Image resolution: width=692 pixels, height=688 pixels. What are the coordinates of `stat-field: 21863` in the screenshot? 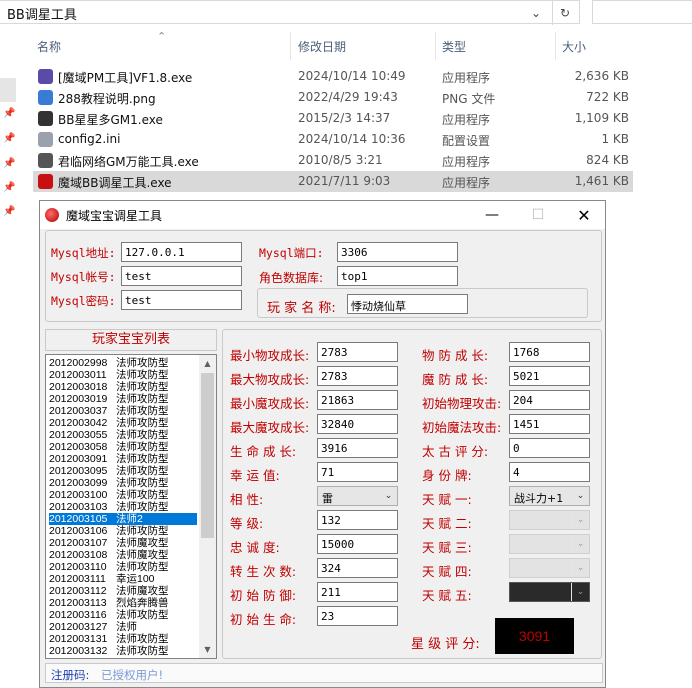 It's located at (357, 400).